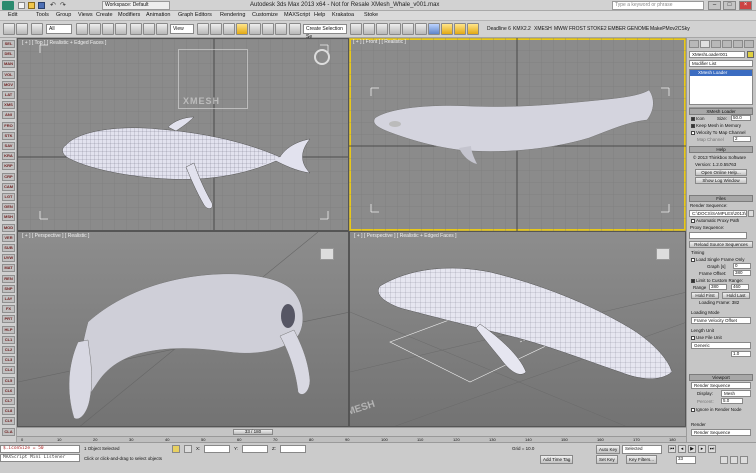  I want to click on ignore-render-checkbox: Ignore in Render Node, so click(716, 409).